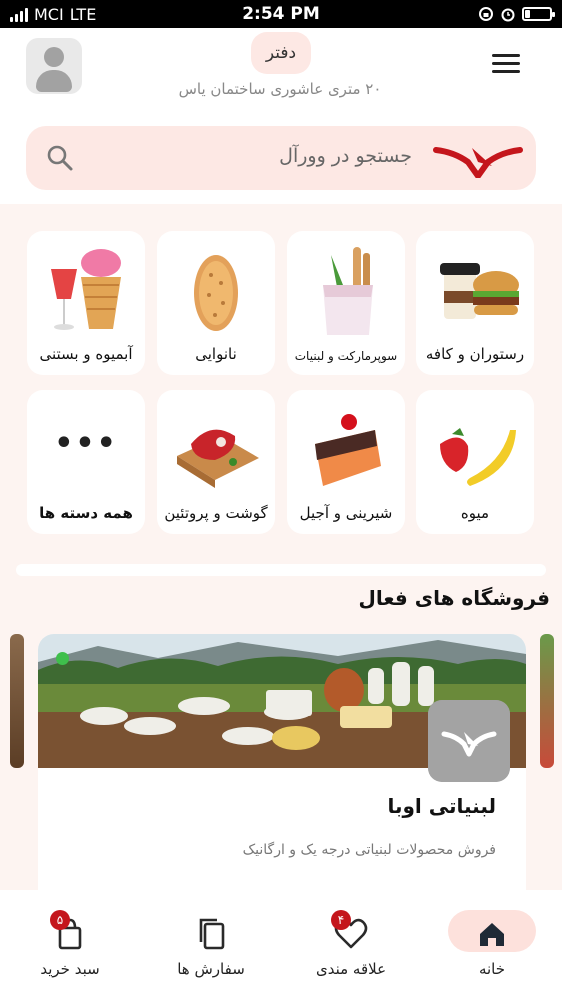 This screenshot has height=1000, width=562. What do you see at coordinates (60, 158) in the screenshot?
I see `search-icon` at bounding box center [60, 158].